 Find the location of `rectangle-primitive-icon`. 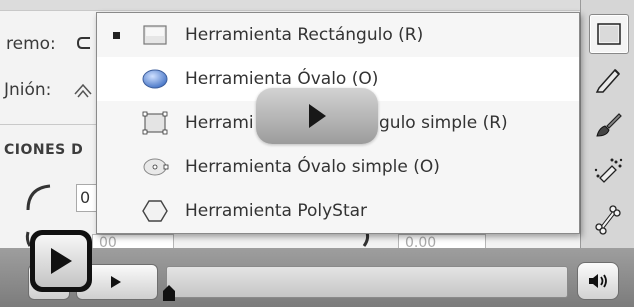

rectangle-primitive-icon is located at coordinates (155, 123).